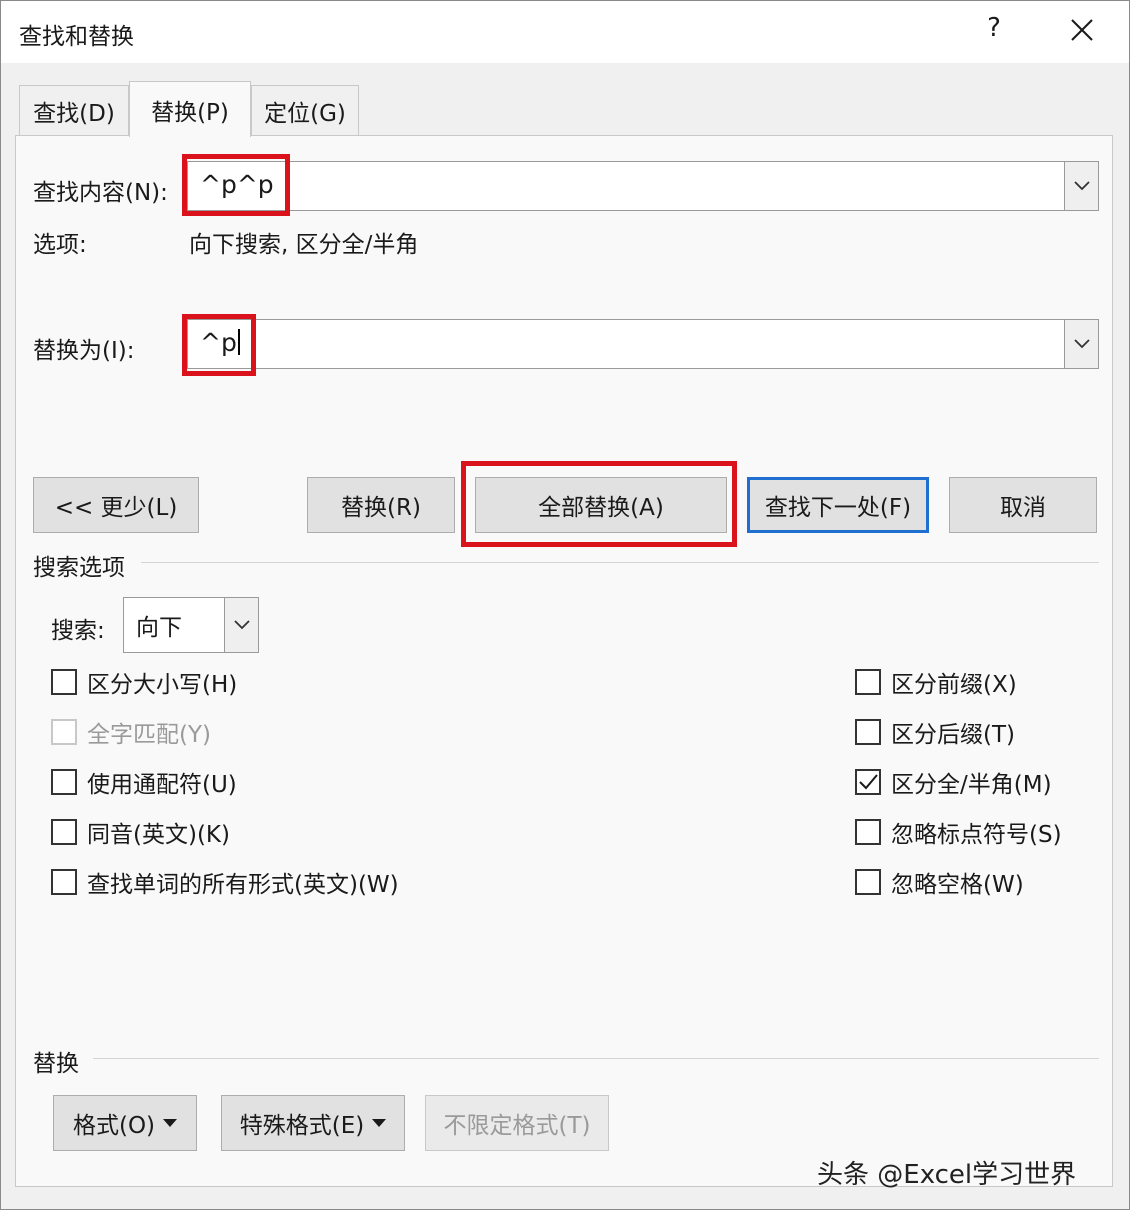  I want to click on checkbox-label: 同音(英文)(K), so click(158, 835).